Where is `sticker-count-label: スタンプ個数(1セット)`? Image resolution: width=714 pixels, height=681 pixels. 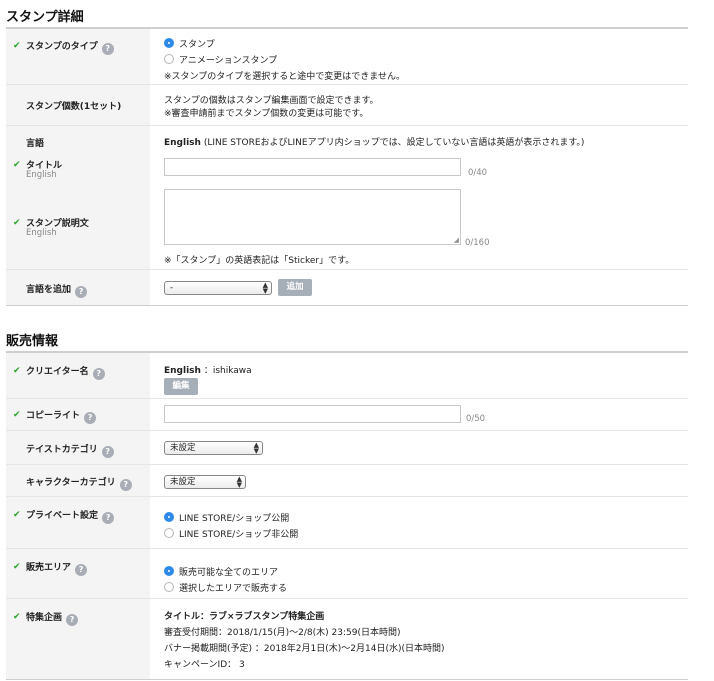 sticker-count-label: スタンプ個数(1セット) is located at coordinates (74, 107).